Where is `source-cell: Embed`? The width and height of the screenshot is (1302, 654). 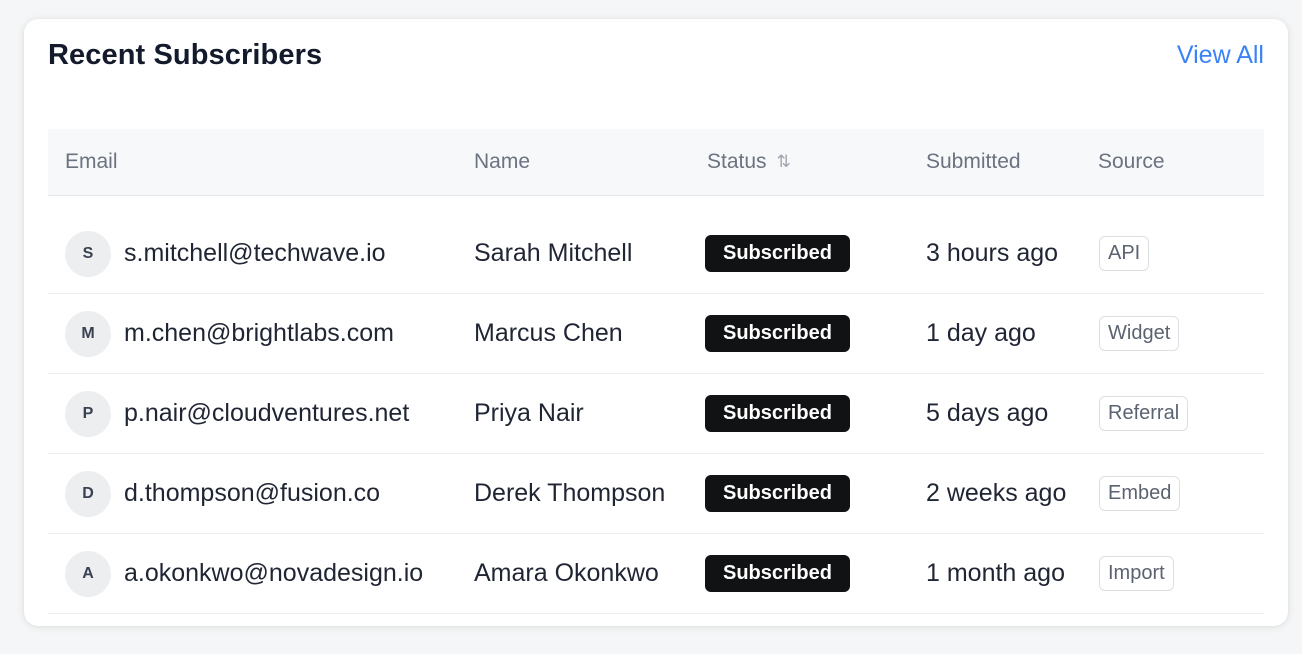
source-cell: Embed is located at coordinates (1181, 493).